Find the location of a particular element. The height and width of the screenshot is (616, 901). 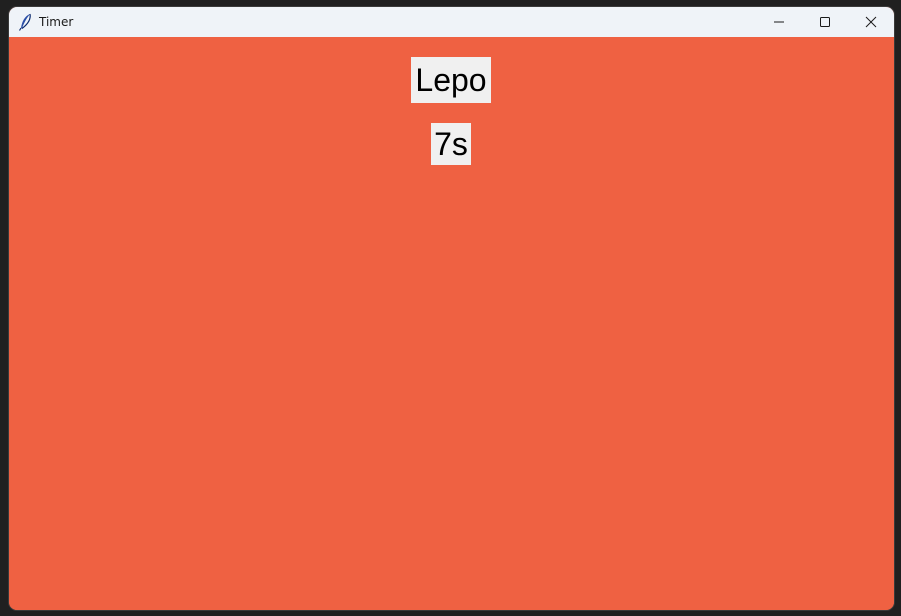

window-title: Timer is located at coordinates (56, 22).